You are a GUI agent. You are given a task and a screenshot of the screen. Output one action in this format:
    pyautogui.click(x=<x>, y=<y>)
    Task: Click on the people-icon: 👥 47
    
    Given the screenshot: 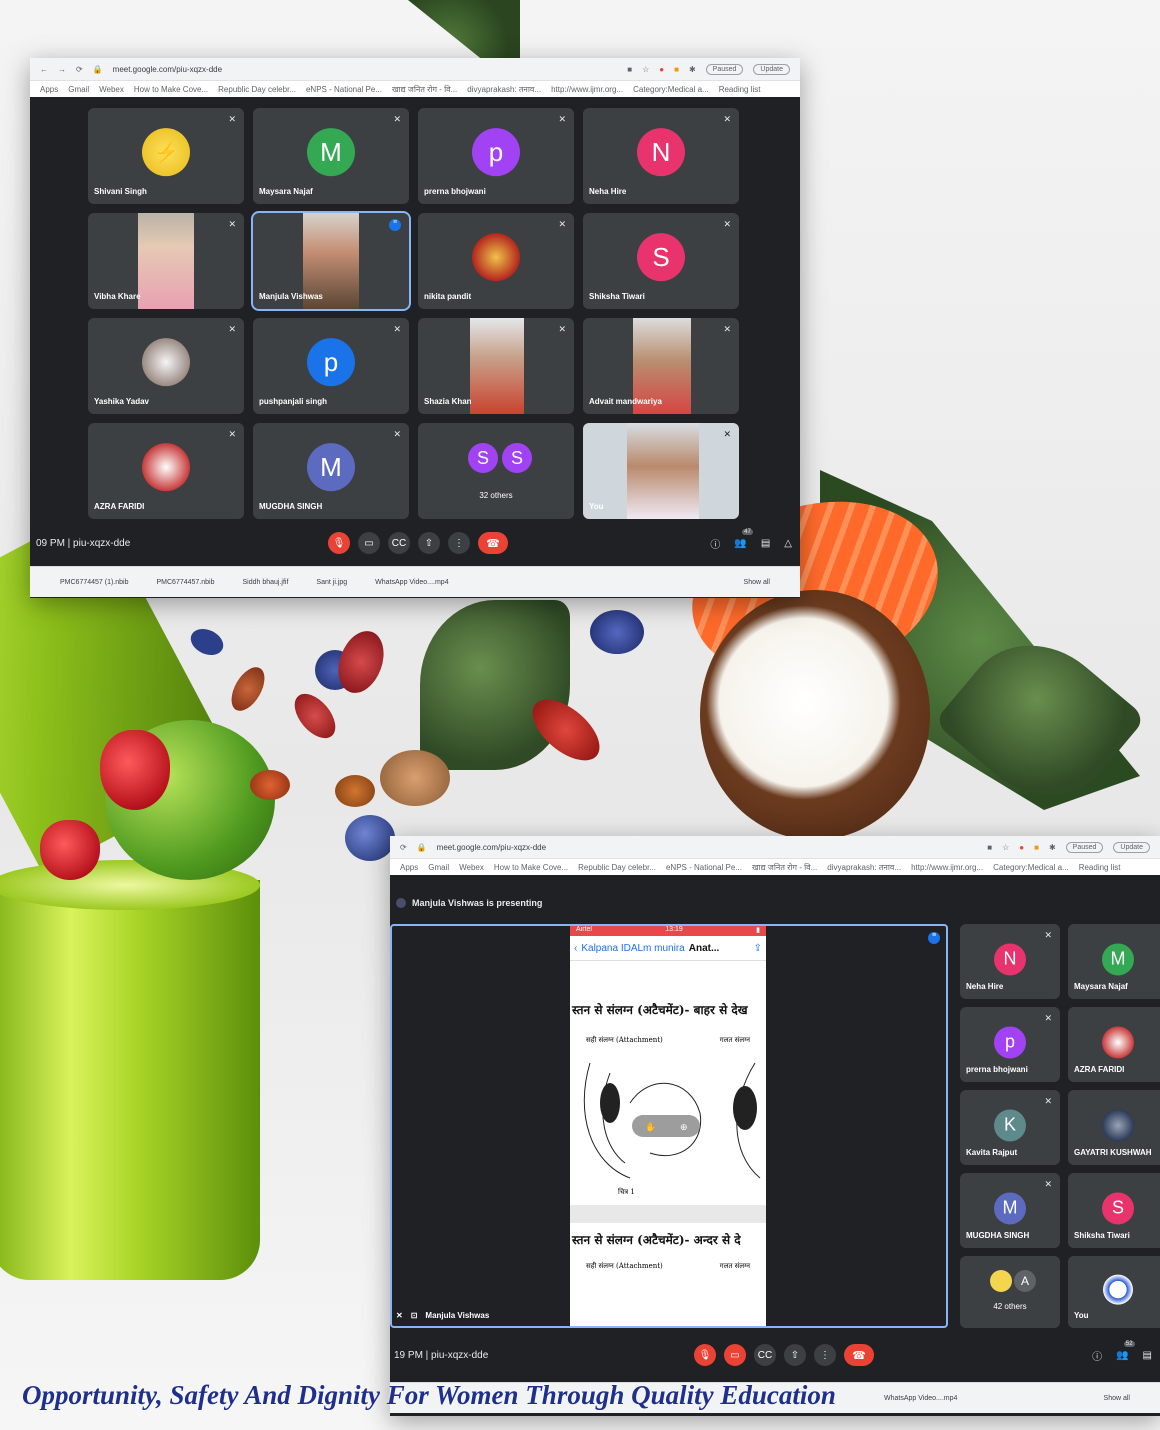 What is the action you would take?
    pyautogui.click(x=743, y=538)
    